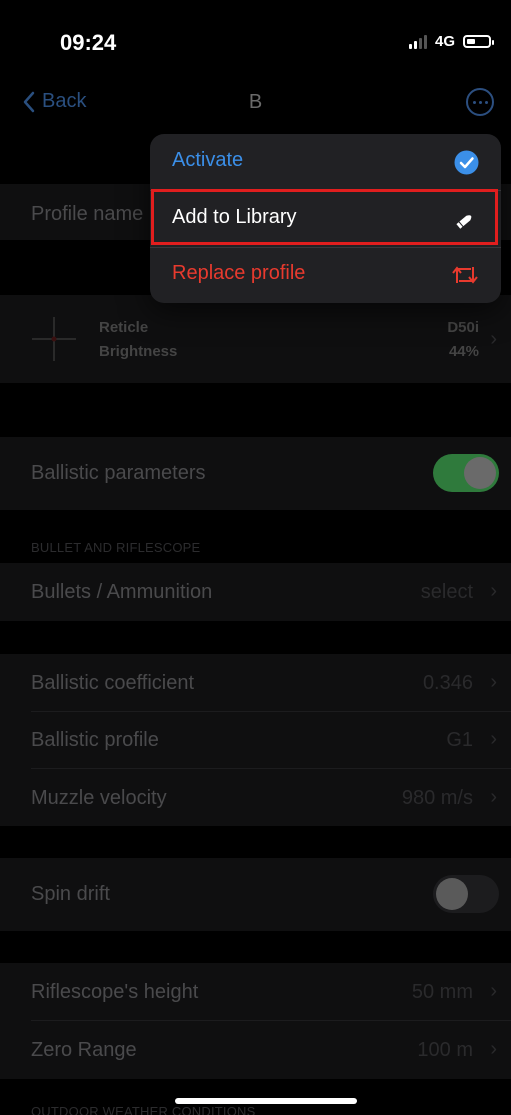 Image resolution: width=511 pixels, height=1115 pixels. Describe the element at coordinates (118, 473) in the screenshot. I see `ballistic-parameters-label: Ballistic parameters` at that location.